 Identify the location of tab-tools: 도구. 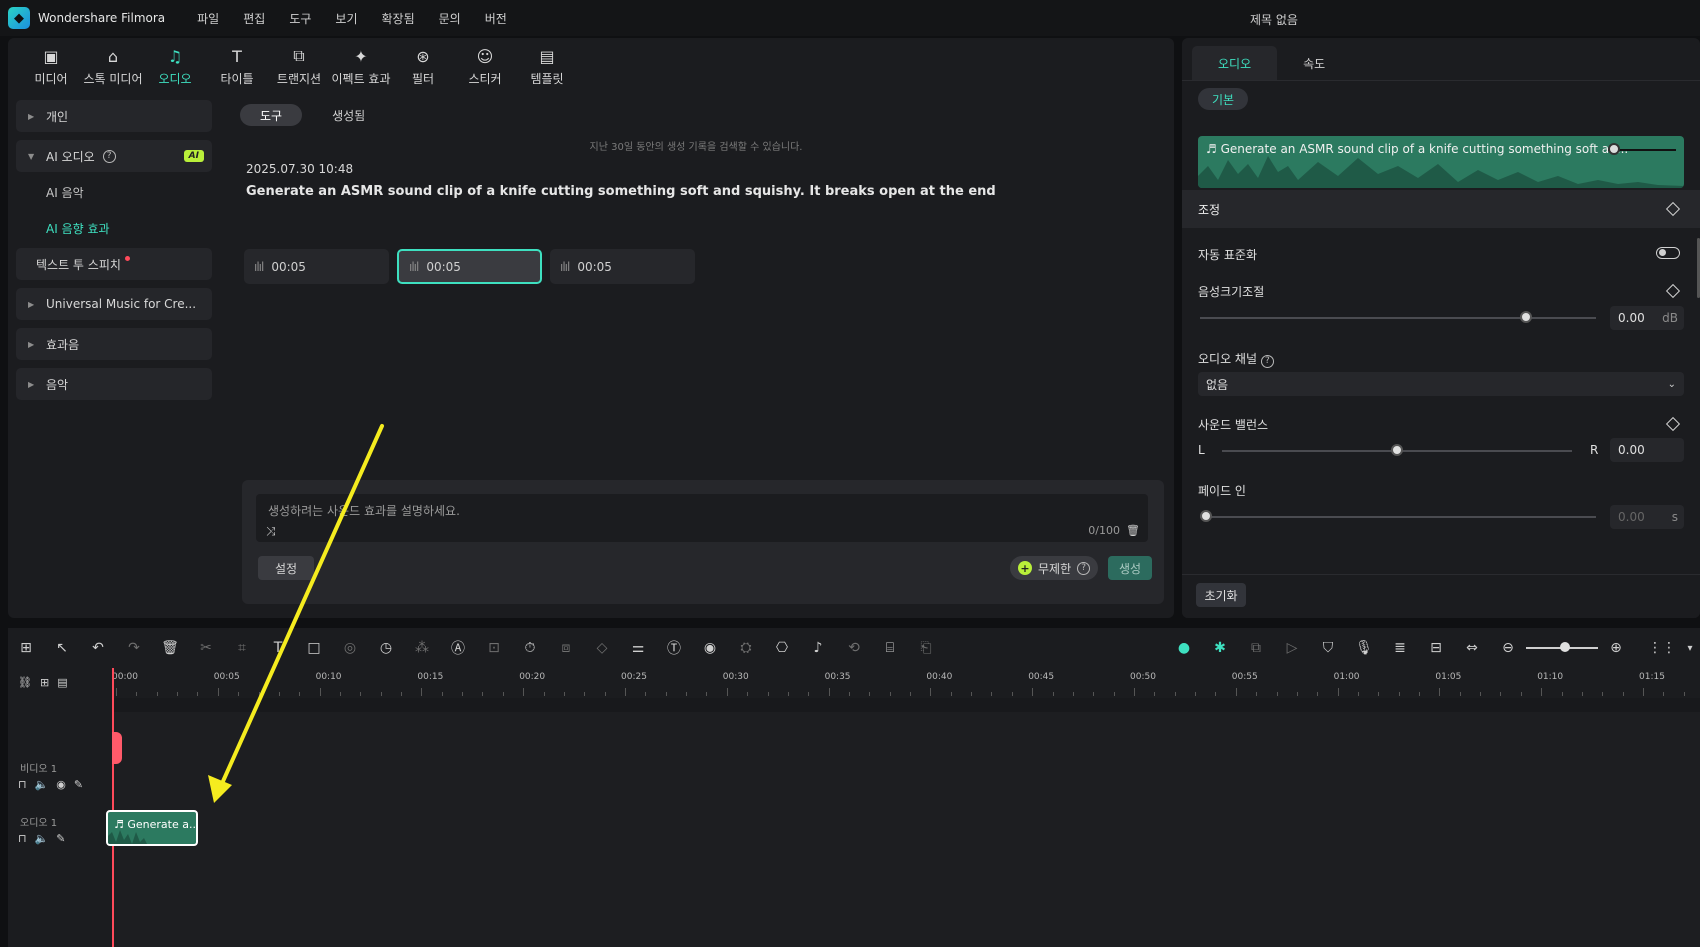
(271, 115).